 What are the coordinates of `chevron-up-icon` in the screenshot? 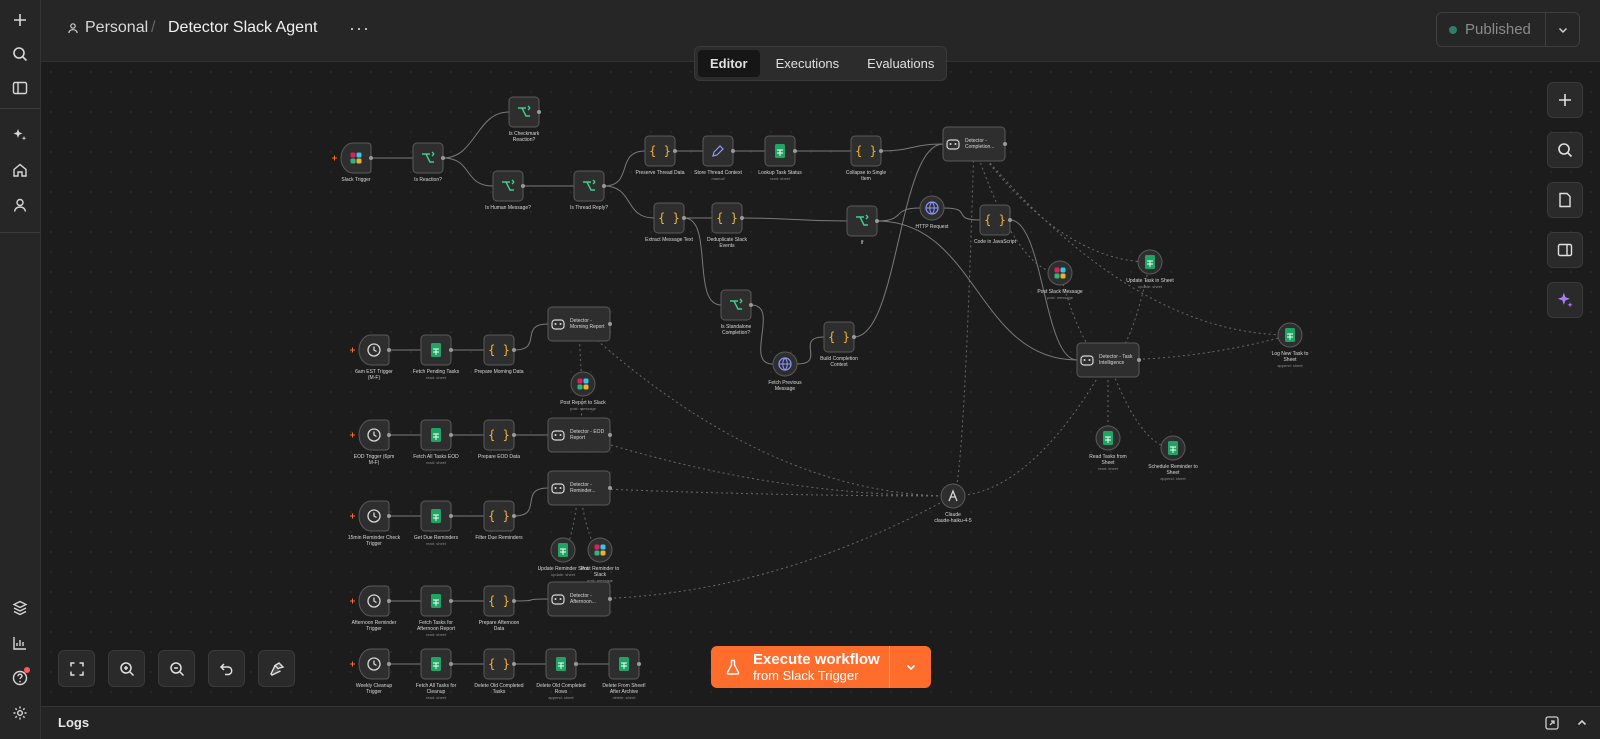 It's located at (1582, 723).